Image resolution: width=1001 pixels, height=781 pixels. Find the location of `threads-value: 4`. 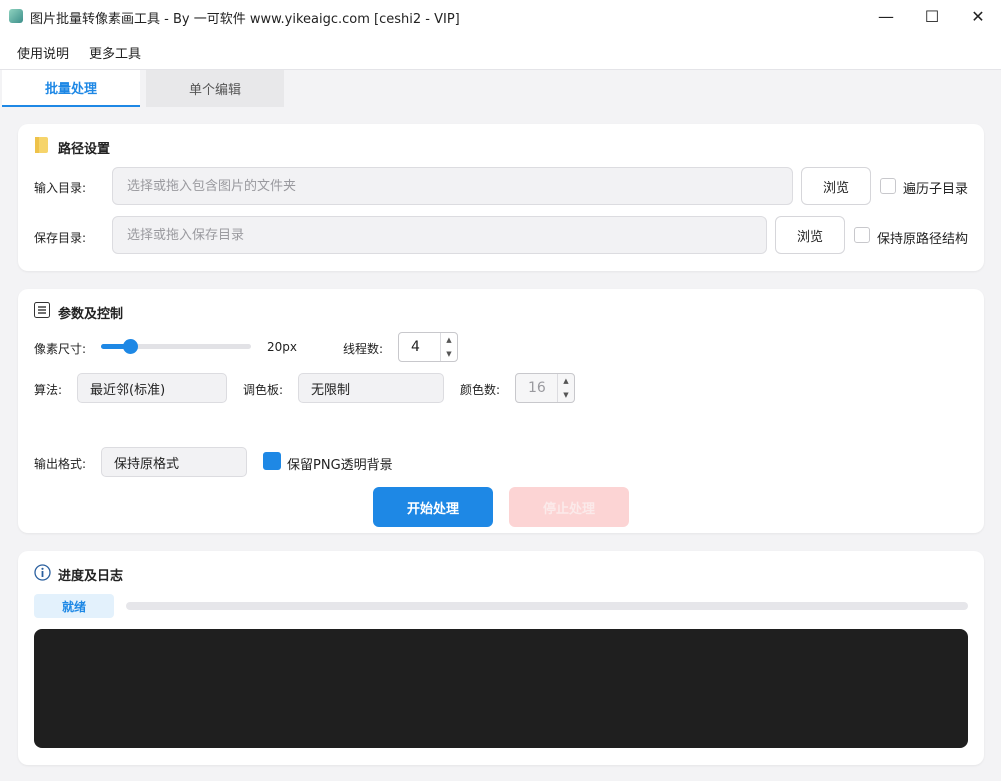

threads-value: 4 is located at coordinates (415, 347).